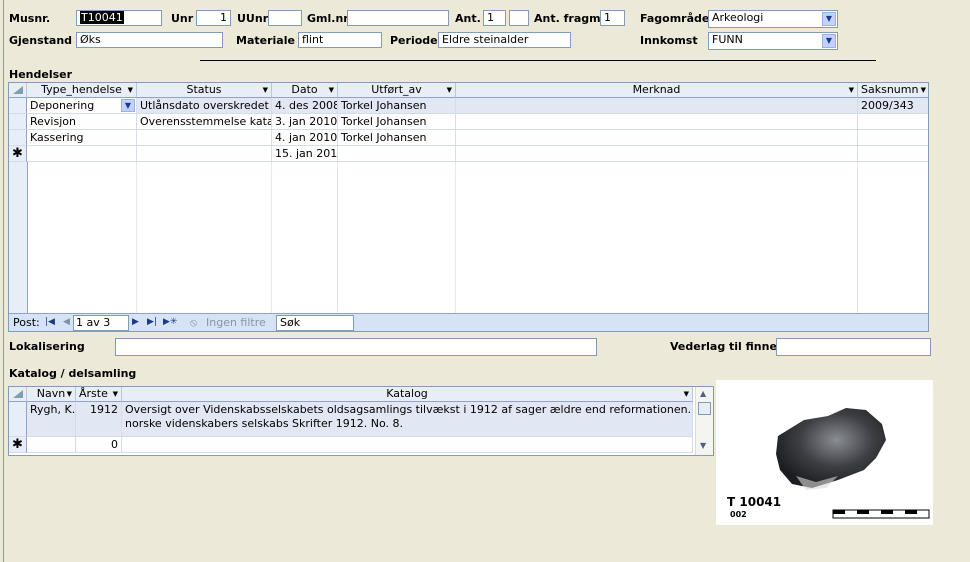 The height and width of the screenshot is (562, 970). Describe the element at coordinates (538, 60) in the screenshot. I see `divider-line` at that location.